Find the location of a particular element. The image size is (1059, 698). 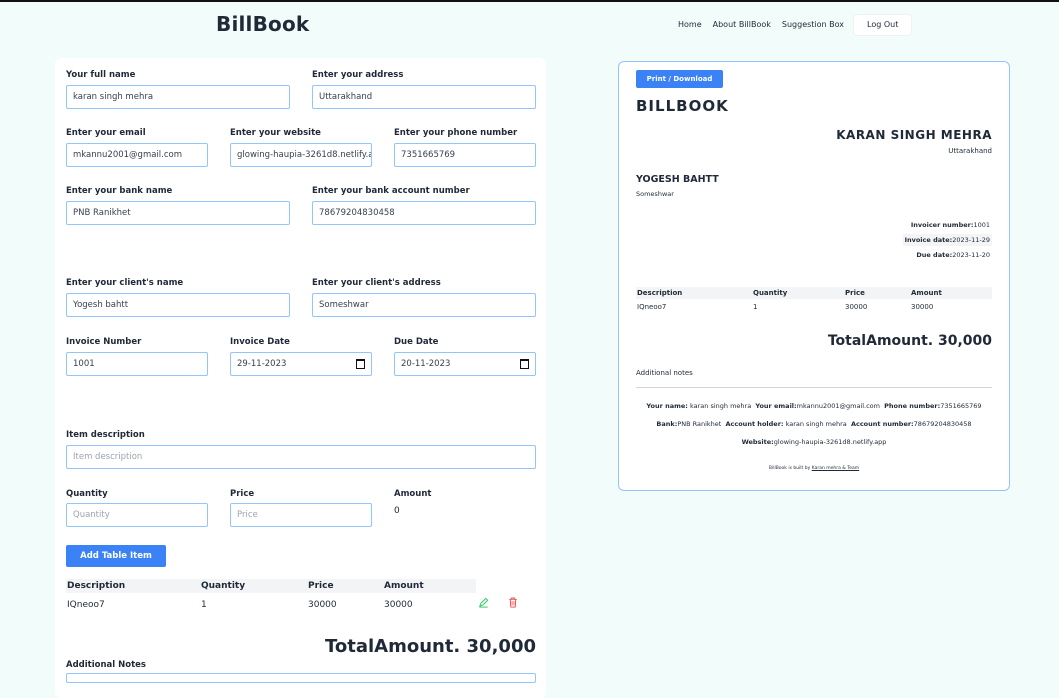

preview-due-date: Due date:2023-11-20 is located at coordinates (953, 255).